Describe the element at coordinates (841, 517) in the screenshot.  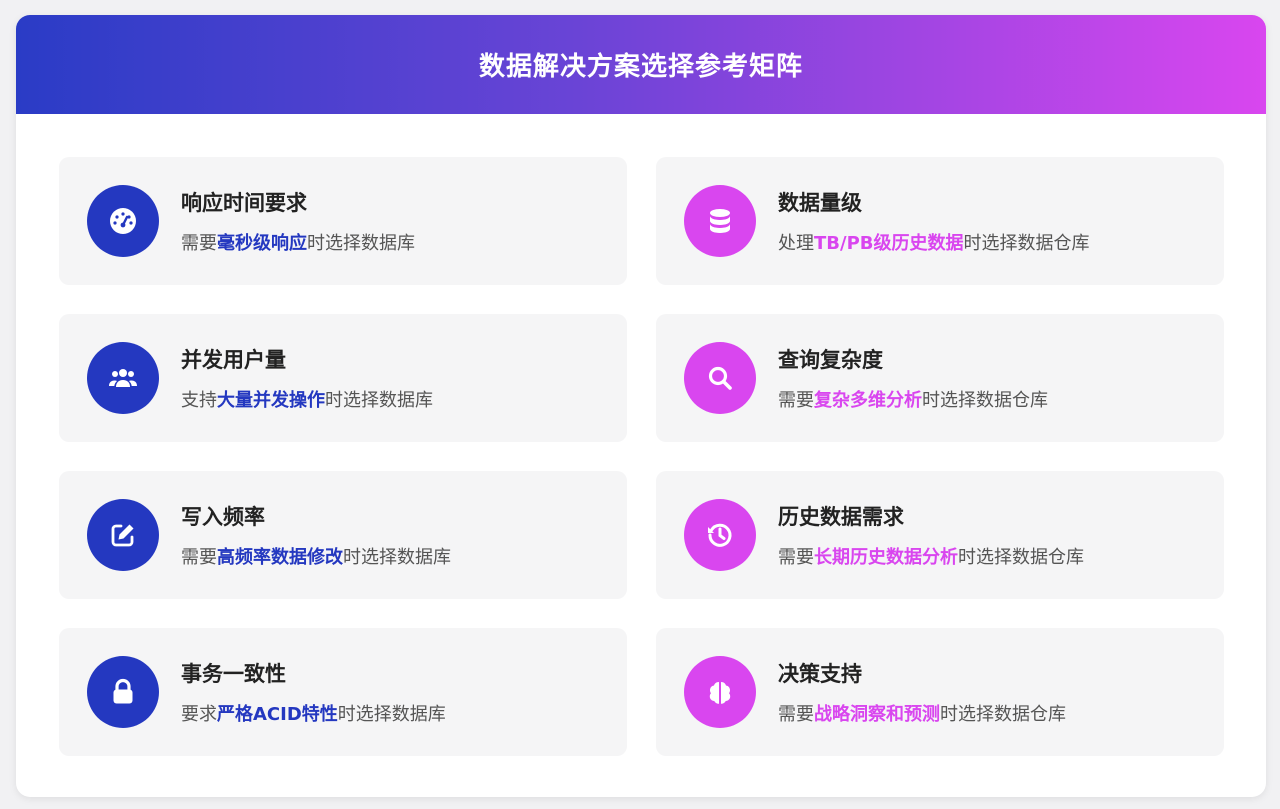
I see `criterion-title: 历史数据需求` at that location.